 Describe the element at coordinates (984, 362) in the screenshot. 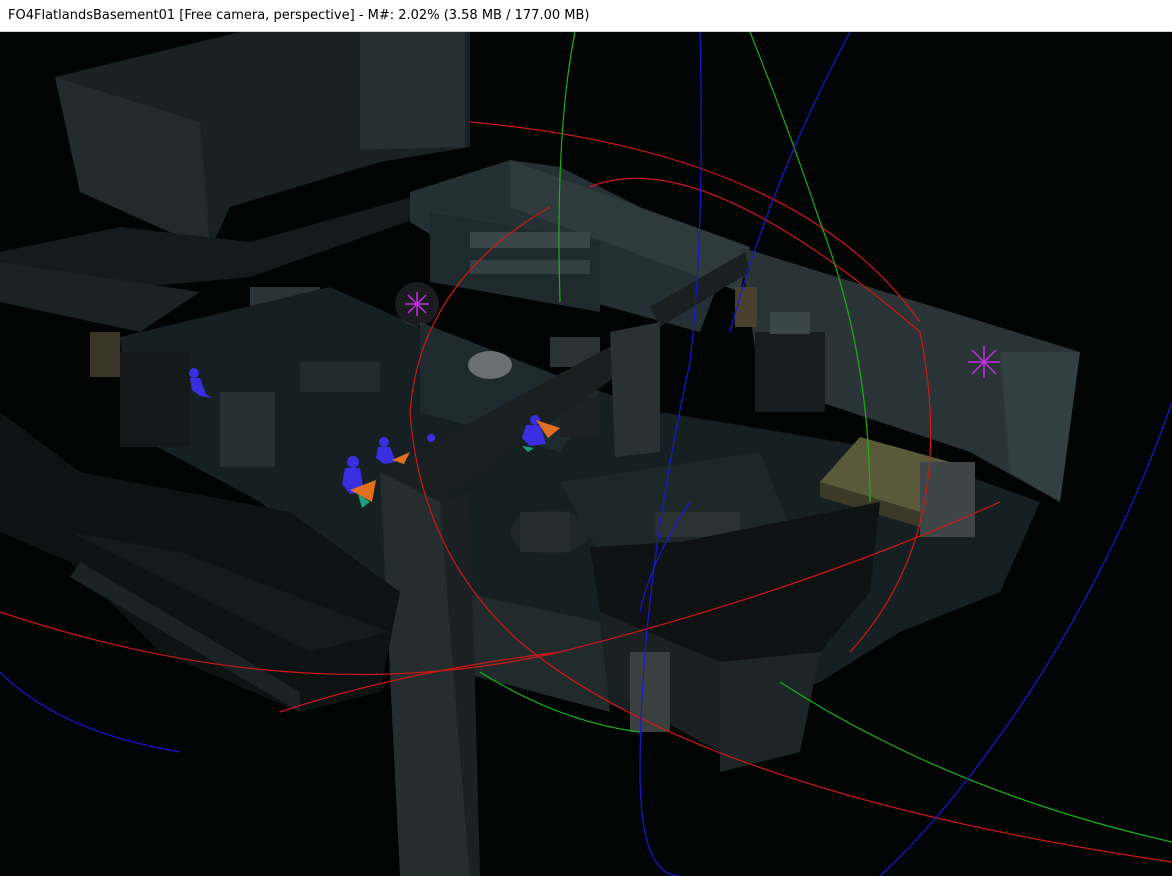

I see `light-marker-right` at that location.